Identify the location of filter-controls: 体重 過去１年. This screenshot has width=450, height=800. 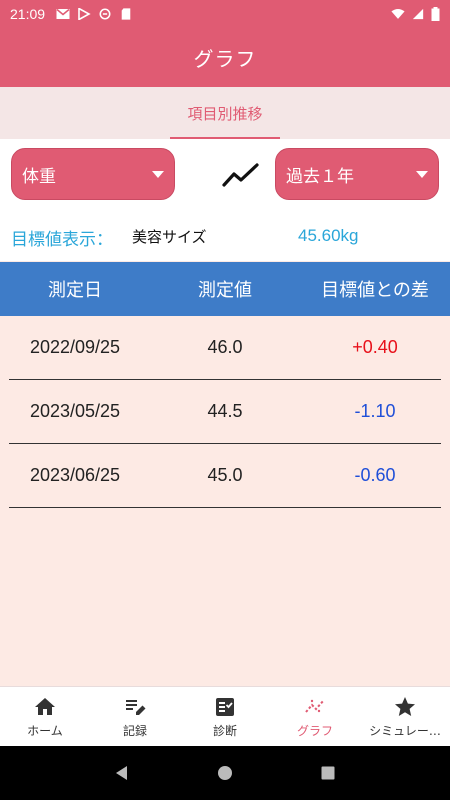
(225, 178).